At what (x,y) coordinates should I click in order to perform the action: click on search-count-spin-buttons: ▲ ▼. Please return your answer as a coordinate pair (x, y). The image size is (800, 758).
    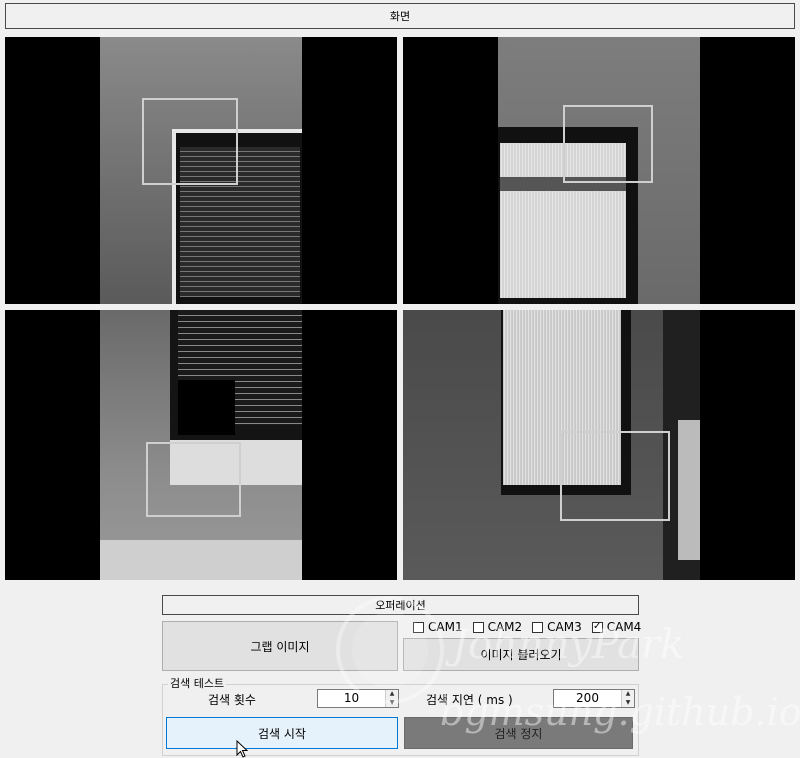
    Looking at the image, I should click on (391, 698).